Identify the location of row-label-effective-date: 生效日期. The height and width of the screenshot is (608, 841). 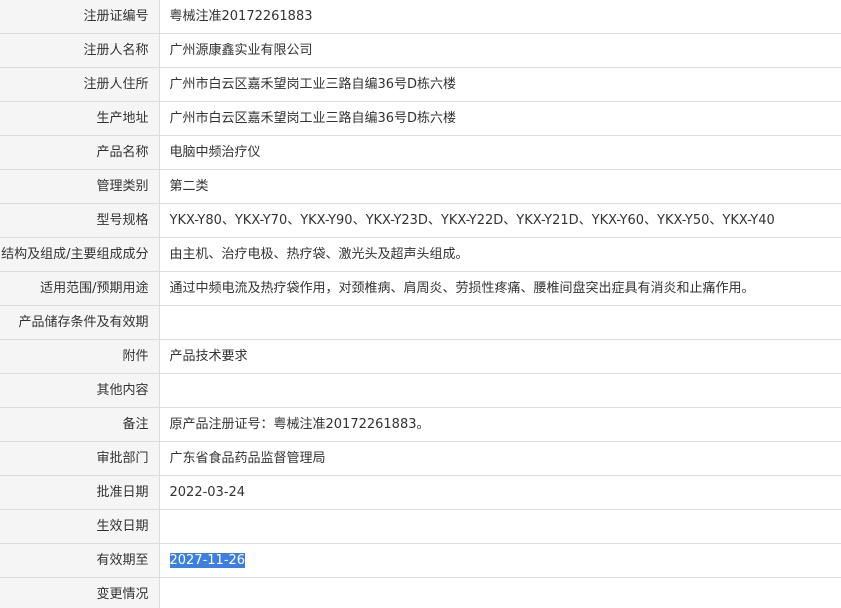
(80, 526).